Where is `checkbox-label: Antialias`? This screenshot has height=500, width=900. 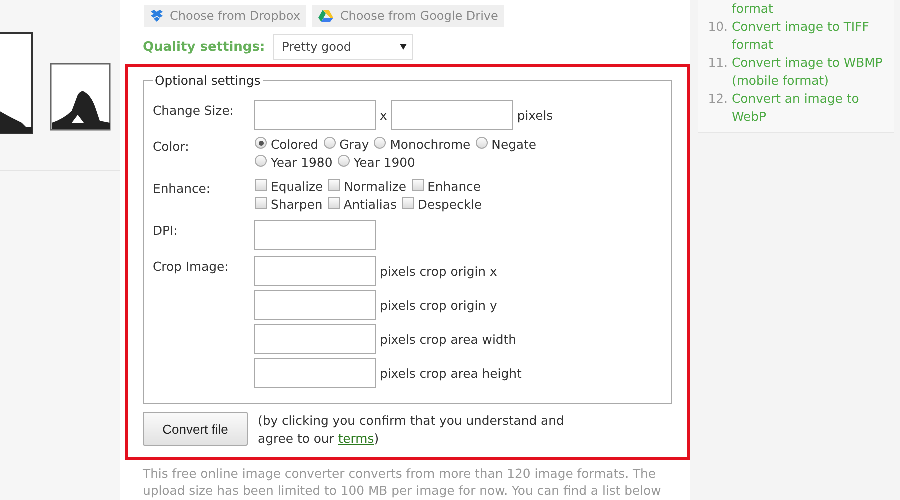
checkbox-label: Antialias is located at coordinates (370, 205).